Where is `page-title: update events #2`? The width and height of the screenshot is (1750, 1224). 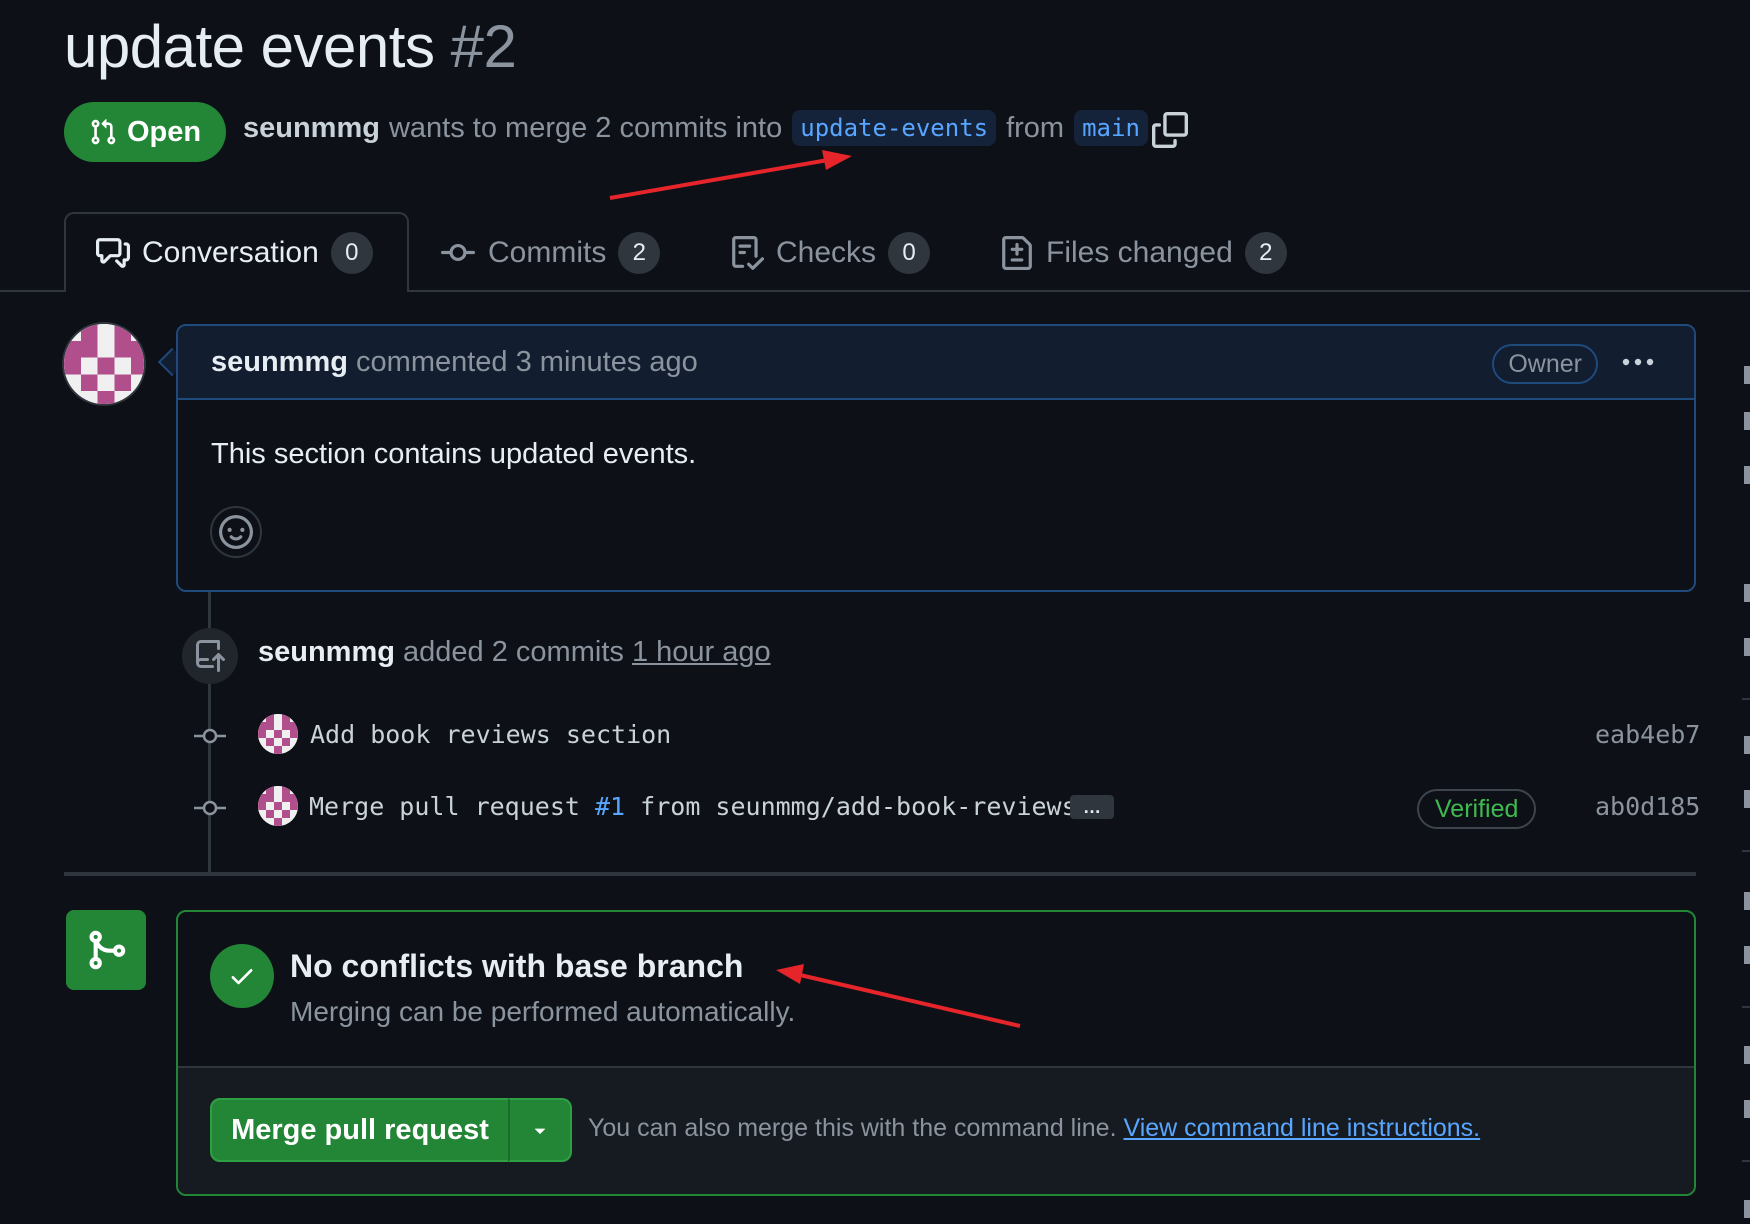
page-title: update events #2 is located at coordinates (290, 46).